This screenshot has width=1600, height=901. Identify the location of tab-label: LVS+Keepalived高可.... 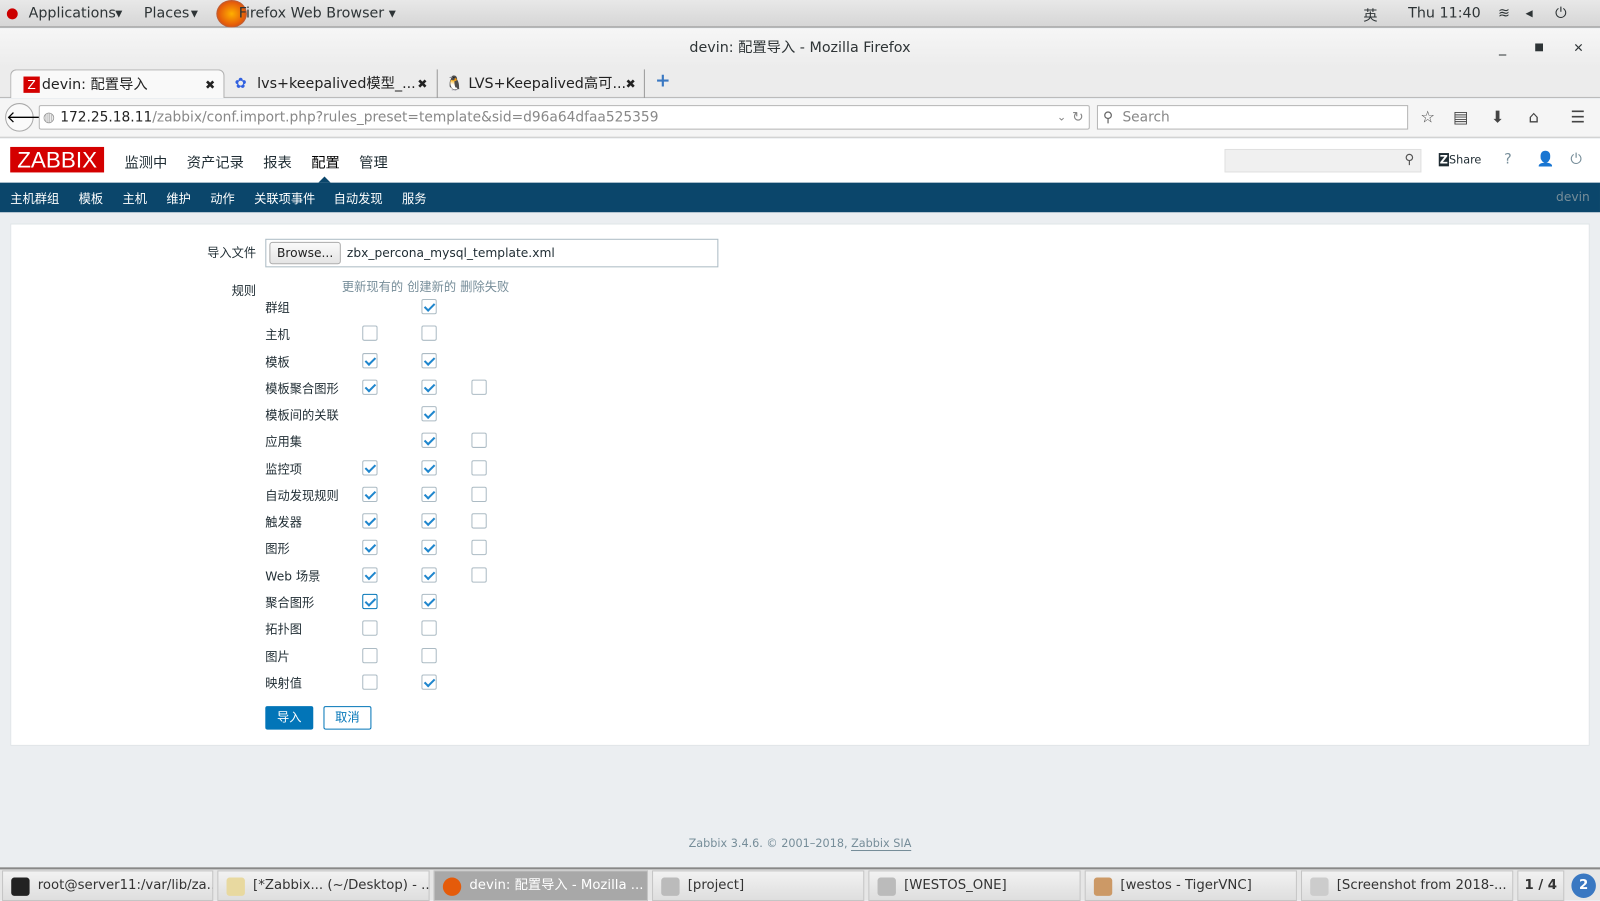
(547, 83).